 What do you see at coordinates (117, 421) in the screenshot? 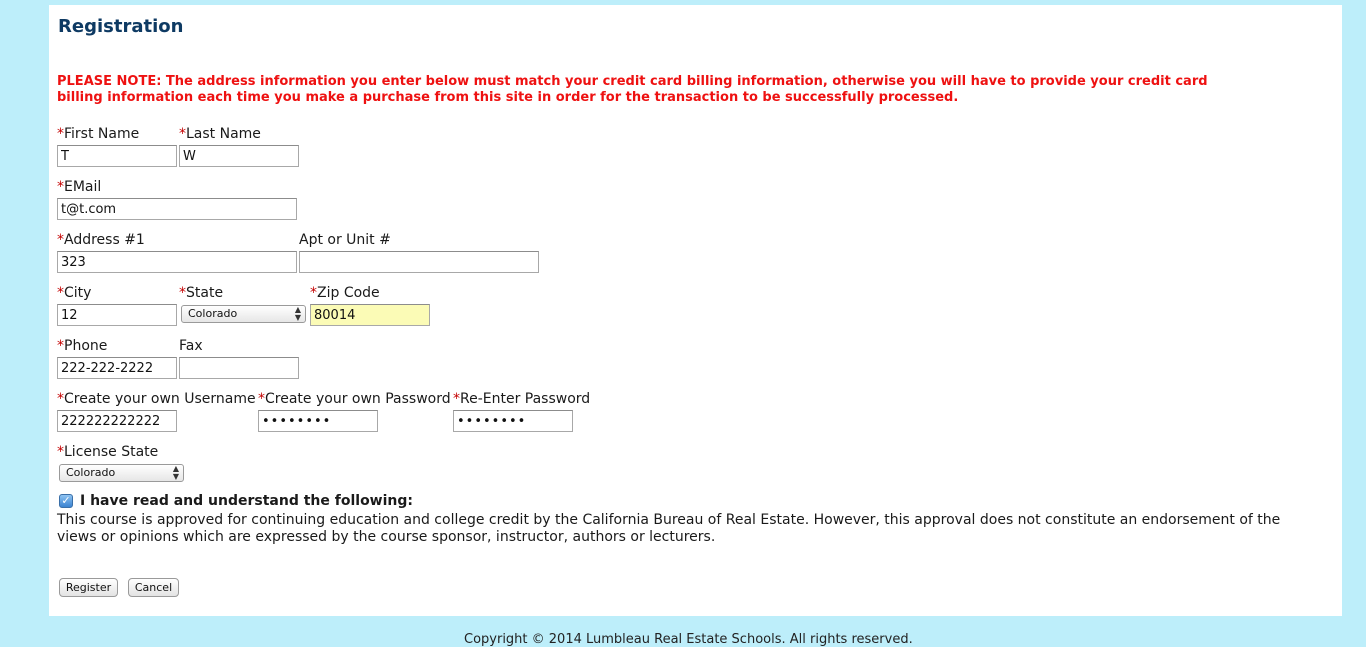
I see `username-input` at bounding box center [117, 421].